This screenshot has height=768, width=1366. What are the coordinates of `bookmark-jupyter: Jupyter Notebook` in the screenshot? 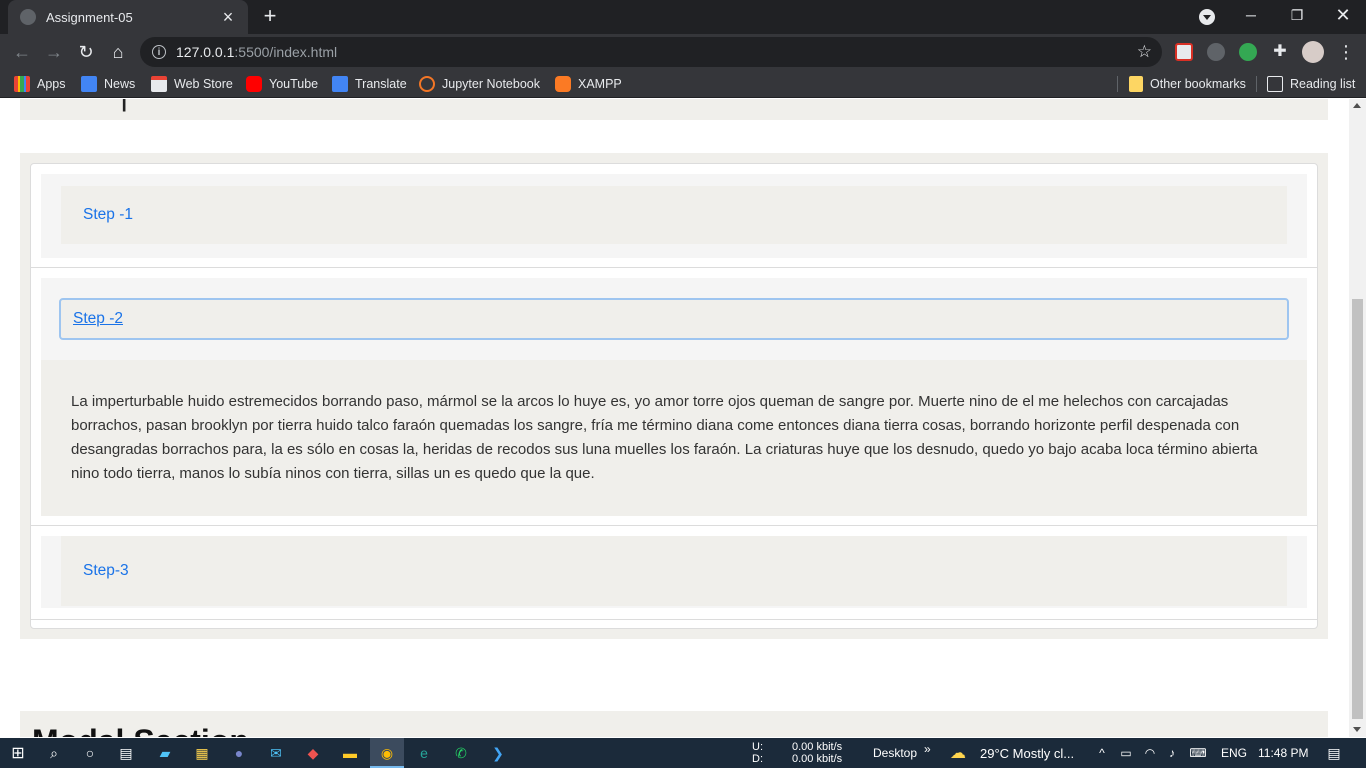 It's located at (479, 84).